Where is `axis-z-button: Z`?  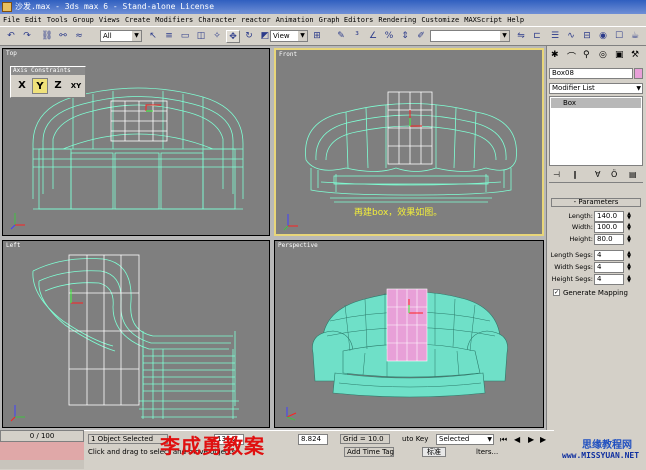
axis-z-button: Z is located at coordinates (58, 86).